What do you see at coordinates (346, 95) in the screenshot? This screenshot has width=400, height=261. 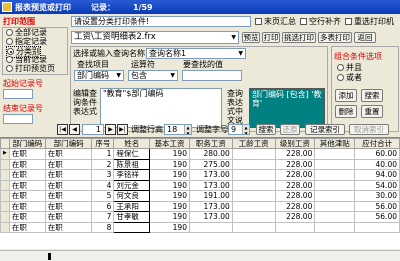 I see `add-button: 添加` at bounding box center [346, 95].